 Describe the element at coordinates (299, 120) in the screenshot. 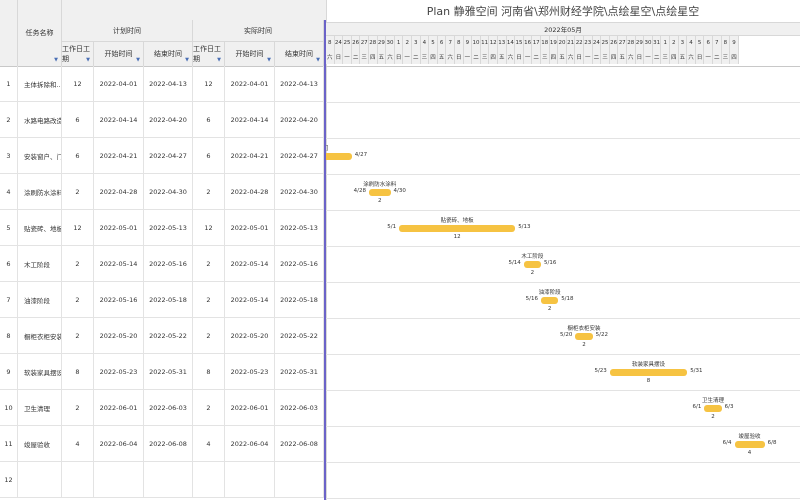

I see `actual-end-cell: 2022-04-20` at that location.